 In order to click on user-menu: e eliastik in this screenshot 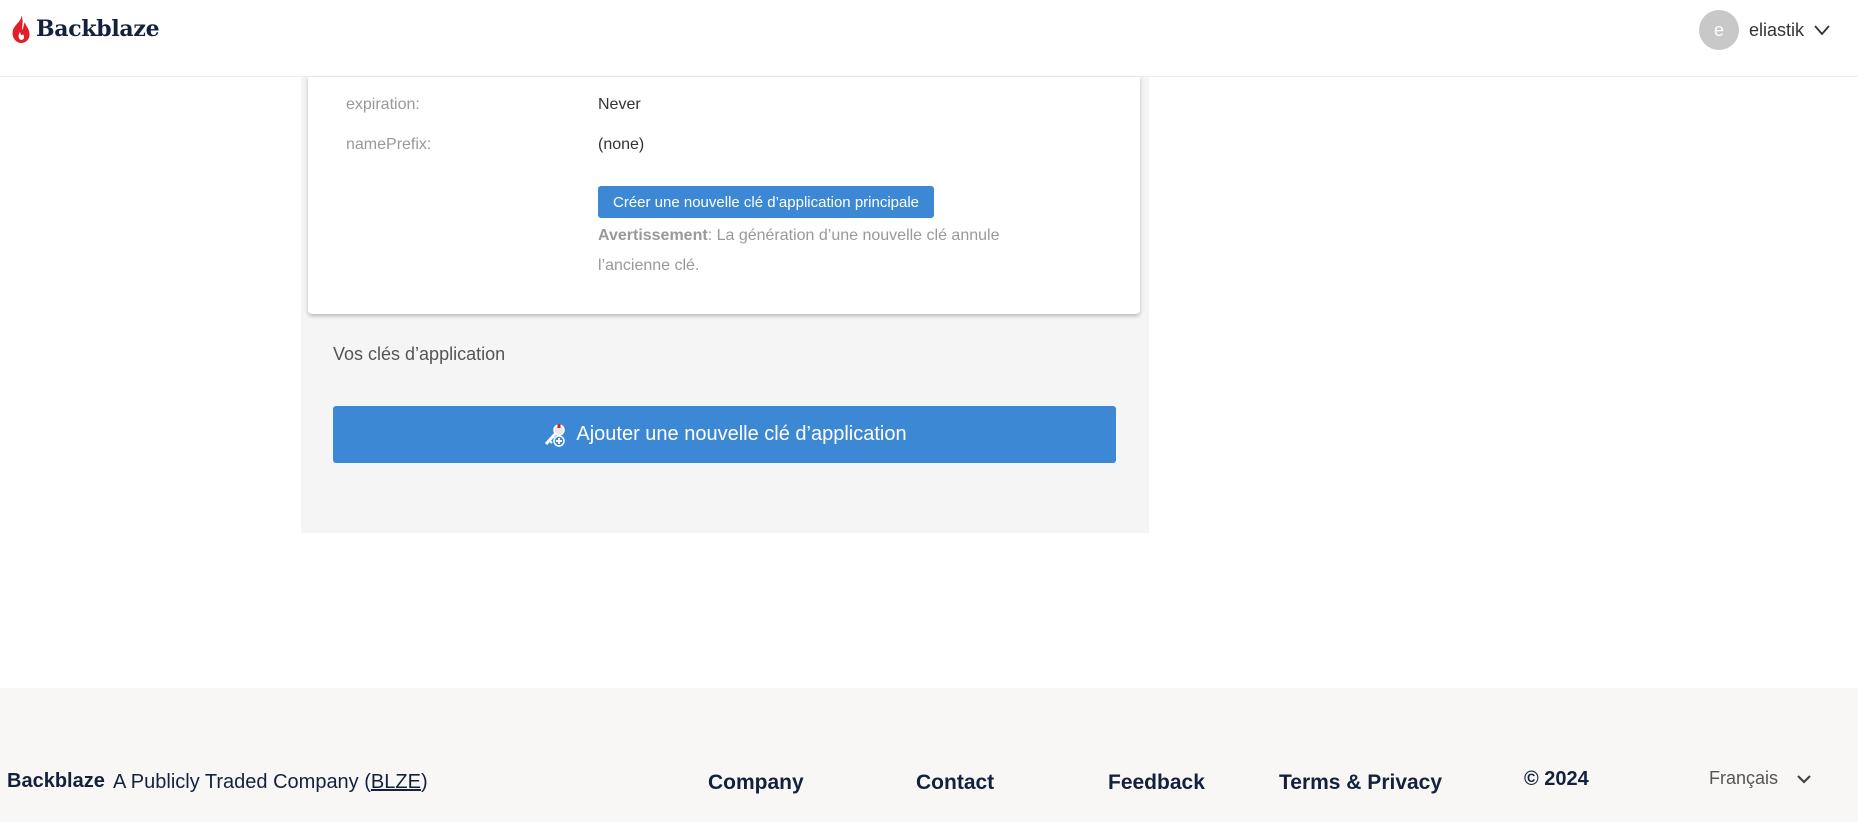, I will do `click(1764, 30)`.